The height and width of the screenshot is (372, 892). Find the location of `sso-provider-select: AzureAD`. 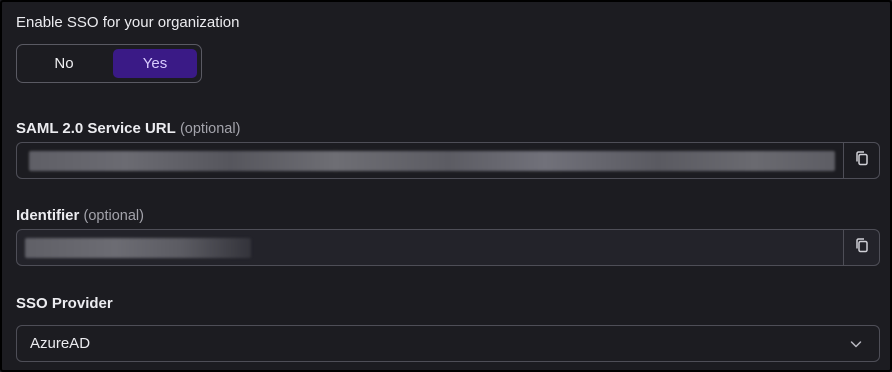

sso-provider-select: AzureAD is located at coordinates (448, 343).